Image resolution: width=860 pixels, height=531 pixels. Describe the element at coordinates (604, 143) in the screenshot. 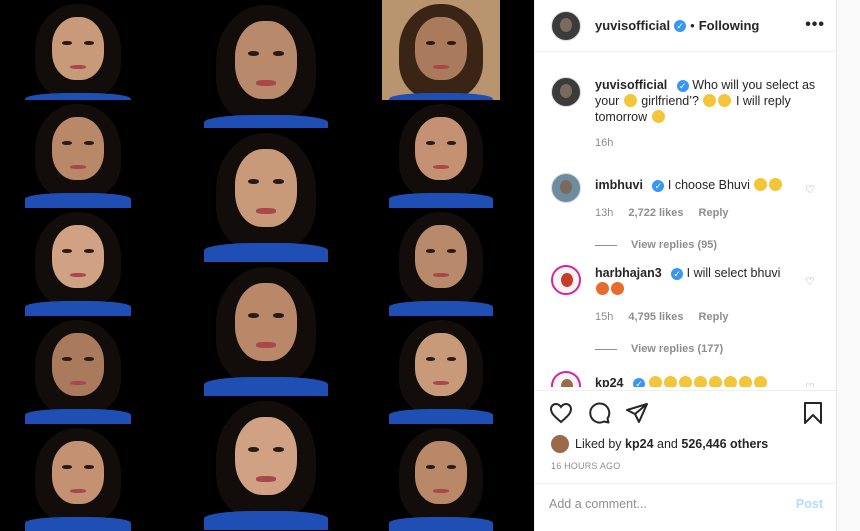

I see `caption-time: 16h` at that location.